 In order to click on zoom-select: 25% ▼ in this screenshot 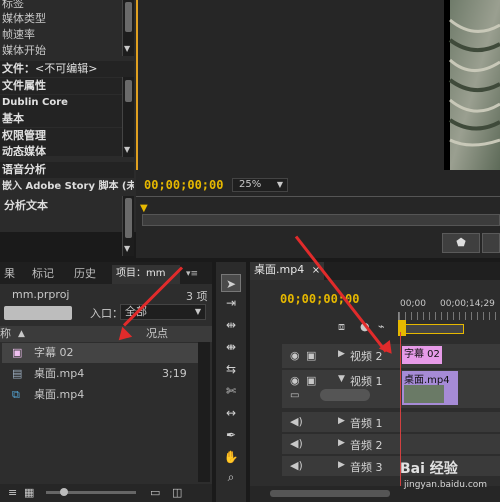, I will do `click(260, 185)`.